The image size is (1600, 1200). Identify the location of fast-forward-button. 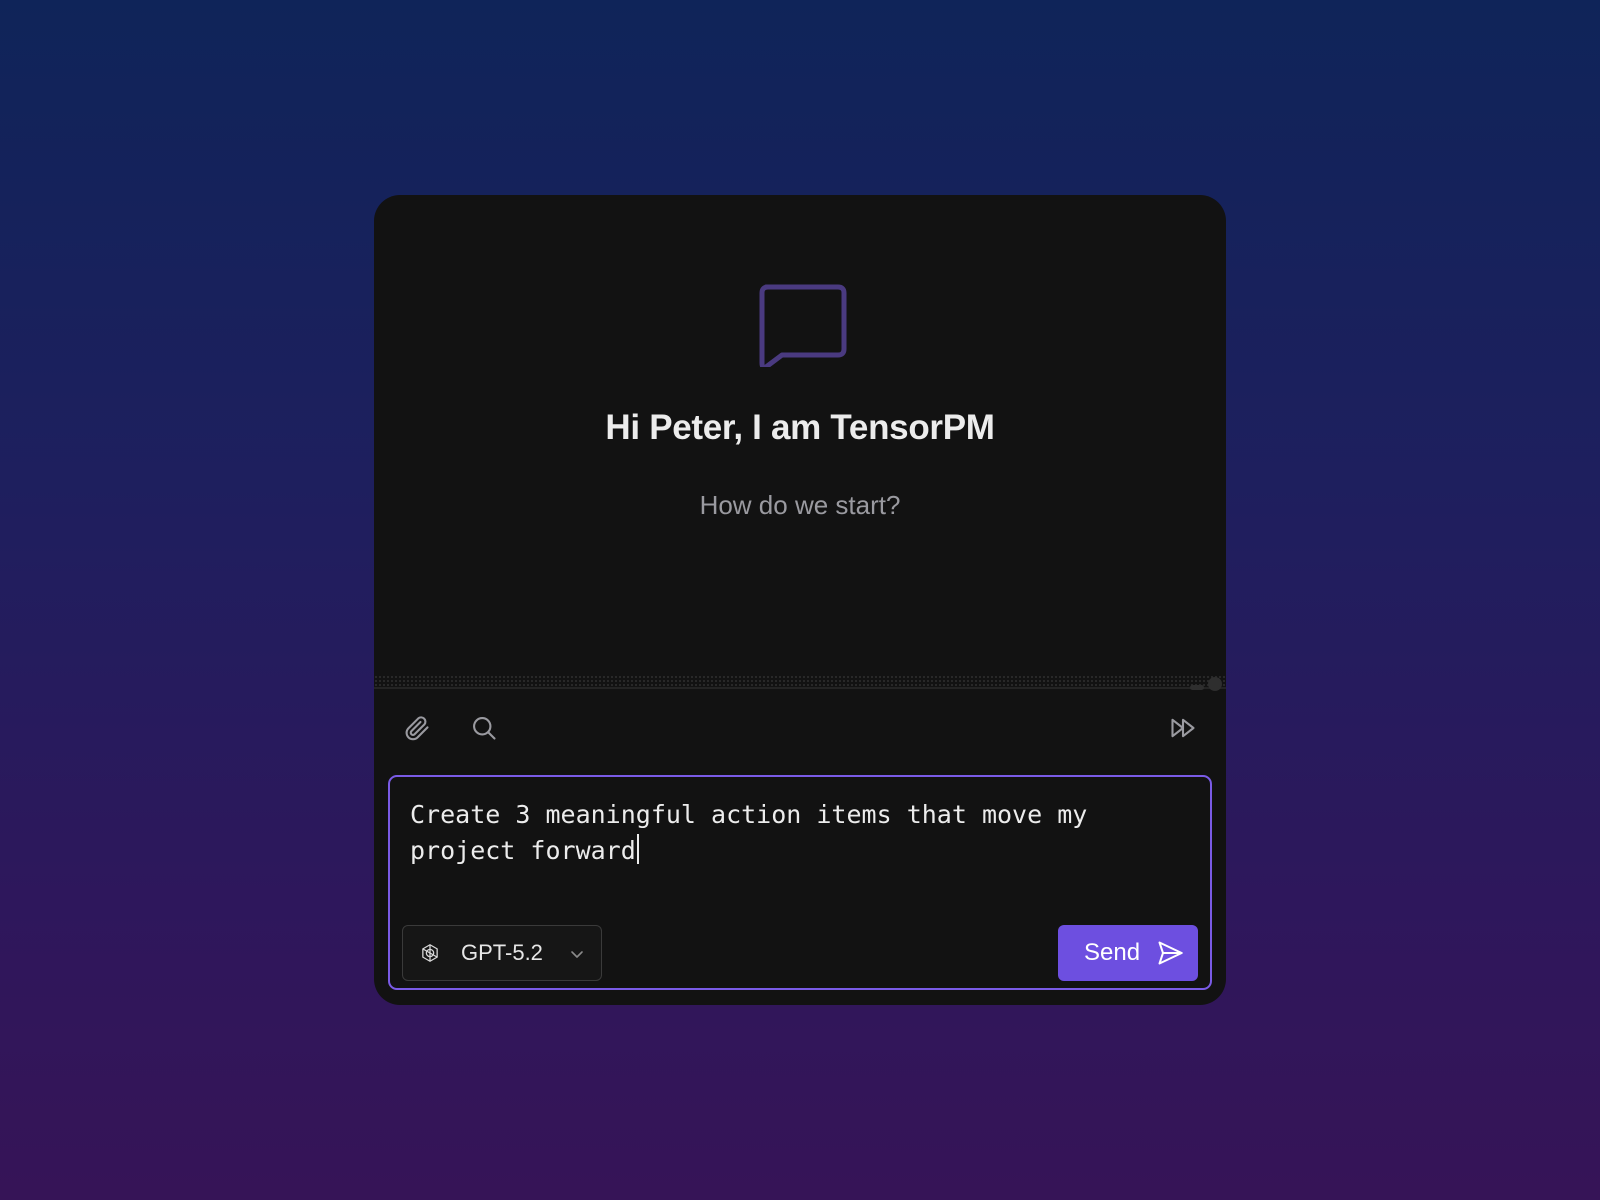
(1183, 728).